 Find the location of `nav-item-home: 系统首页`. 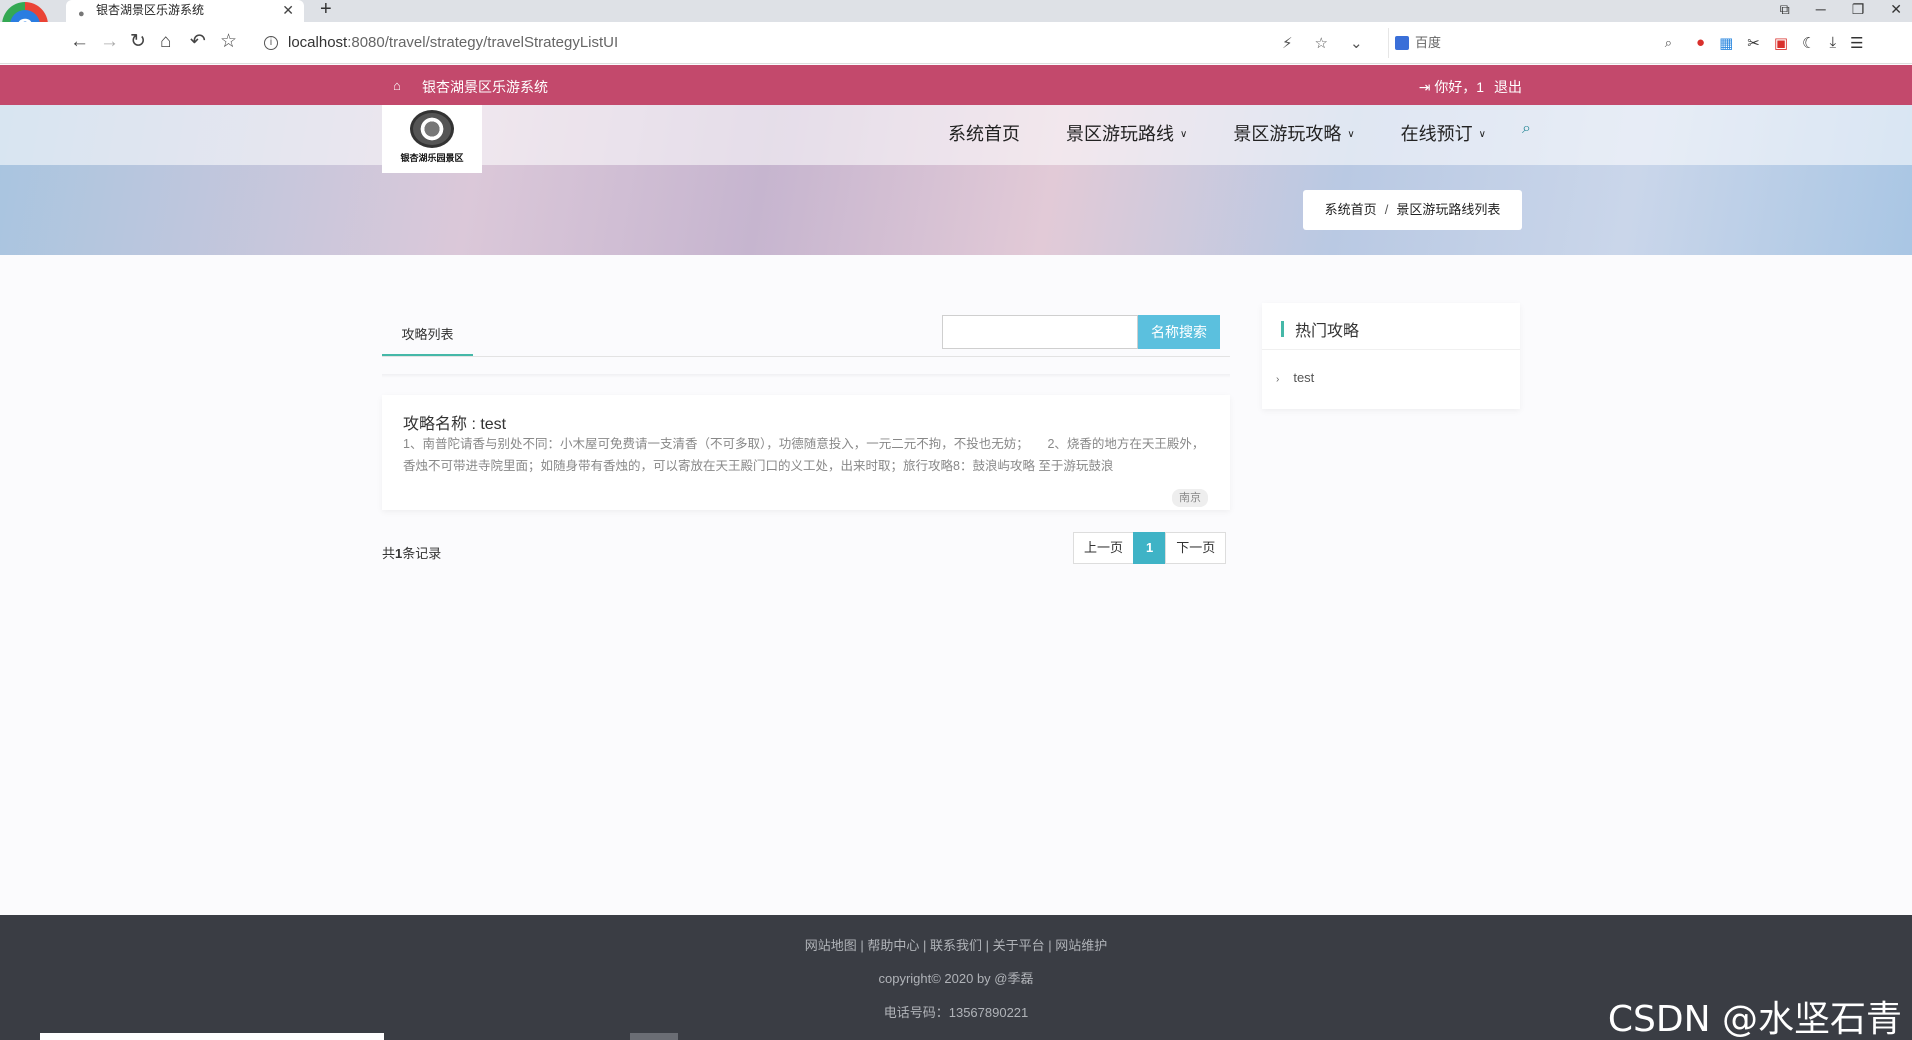

nav-item-home: 系统首页 is located at coordinates (984, 133).